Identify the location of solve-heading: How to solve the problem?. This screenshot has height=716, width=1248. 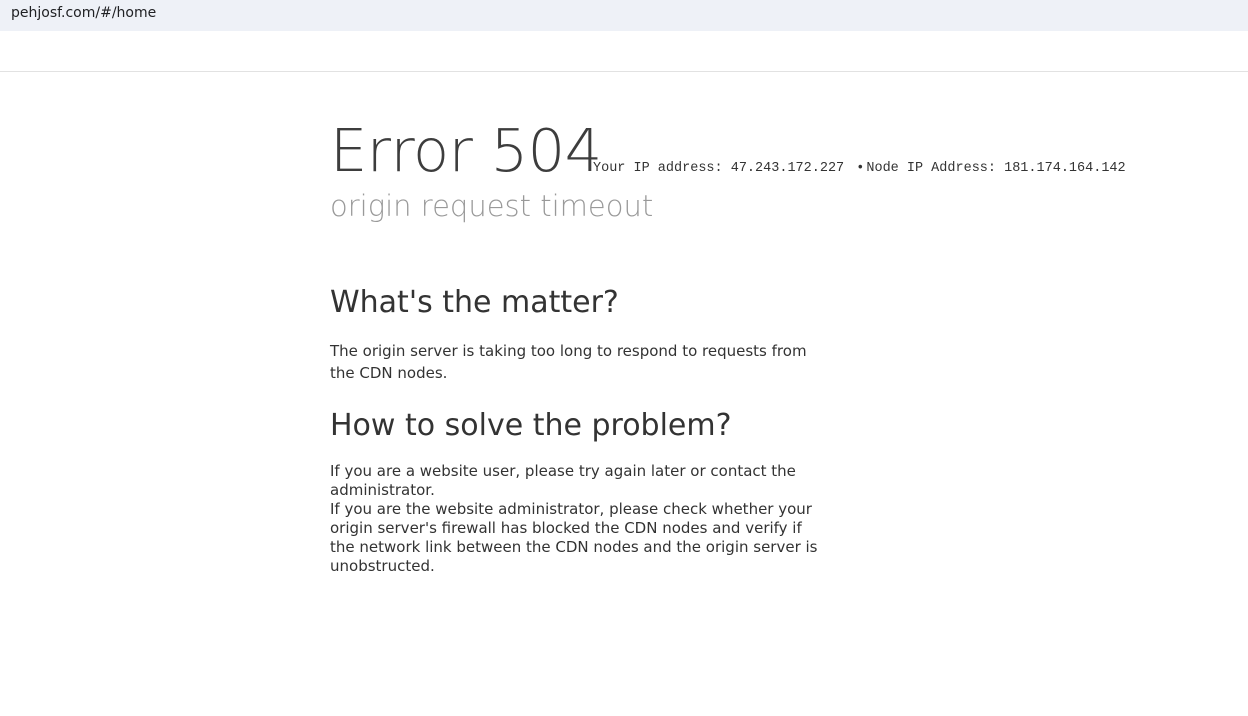
(531, 425).